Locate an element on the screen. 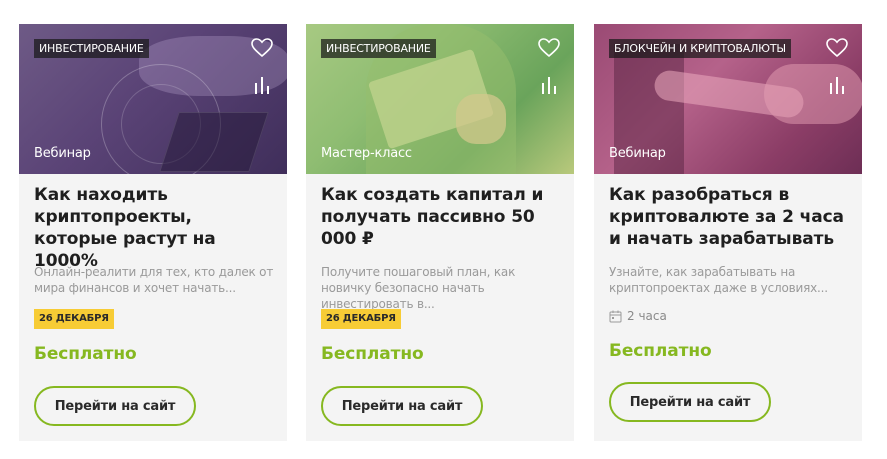 The width and height of the screenshot is (887, 459). category-badge: БЛОКЧЕЙН И КРИПТОВАЛЮТЫ is located at coordinates (700, 48).